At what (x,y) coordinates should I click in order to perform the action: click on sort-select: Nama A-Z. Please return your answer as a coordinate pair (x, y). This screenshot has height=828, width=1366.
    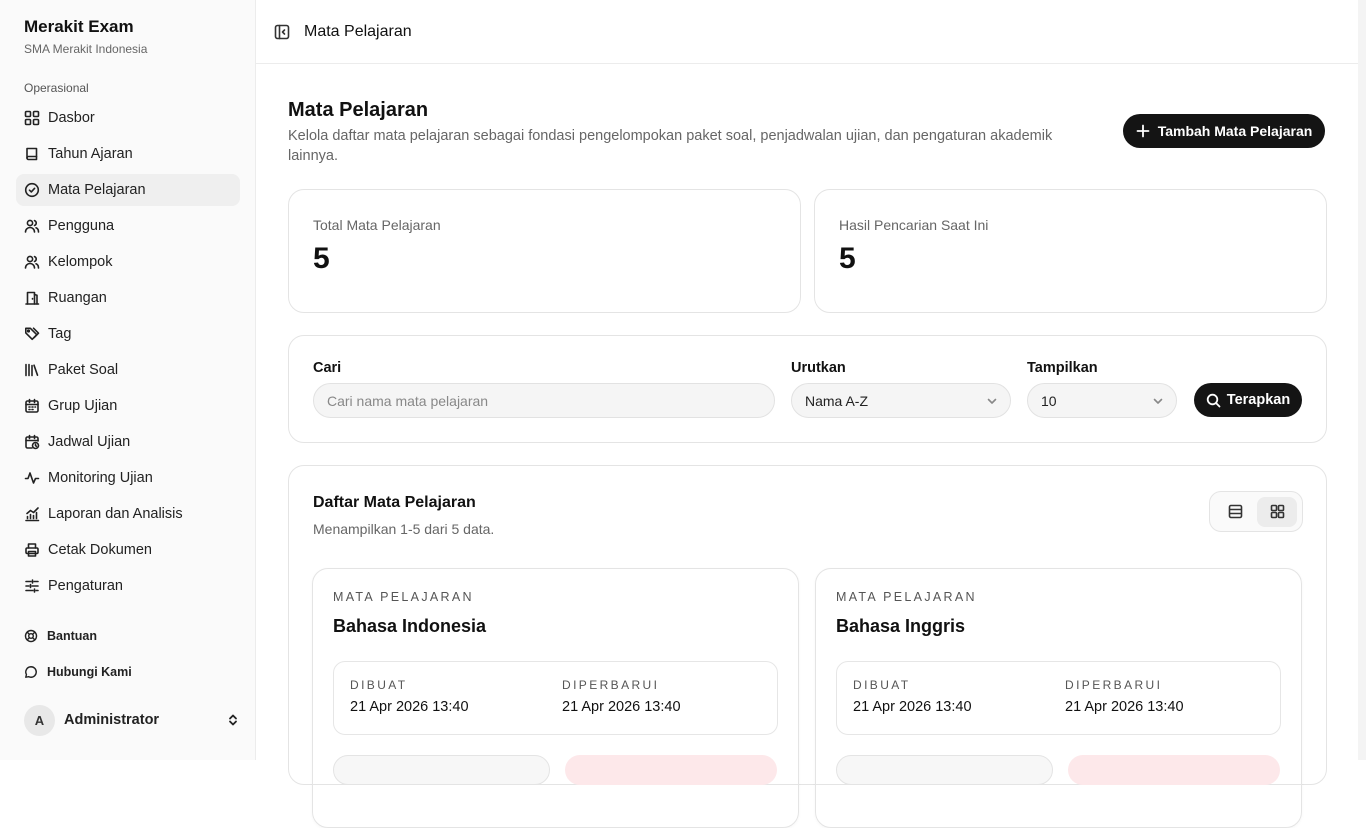
    Looking at the image, I should click on (901, 400).